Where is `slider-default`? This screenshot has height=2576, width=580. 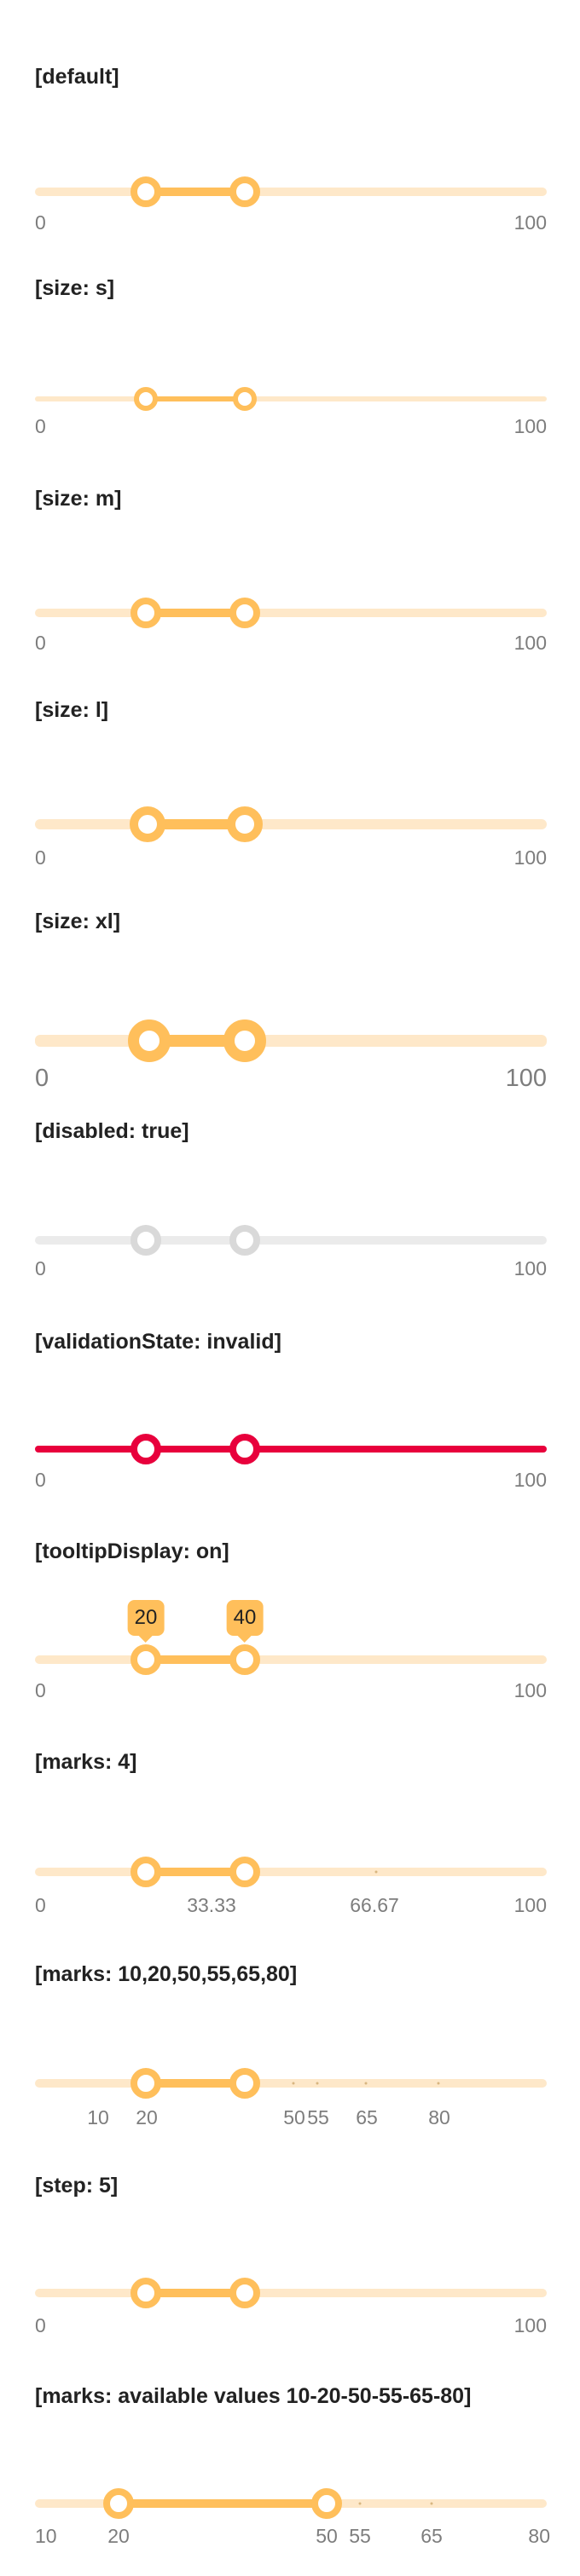
slider-default is located at coordinates (291, 191).